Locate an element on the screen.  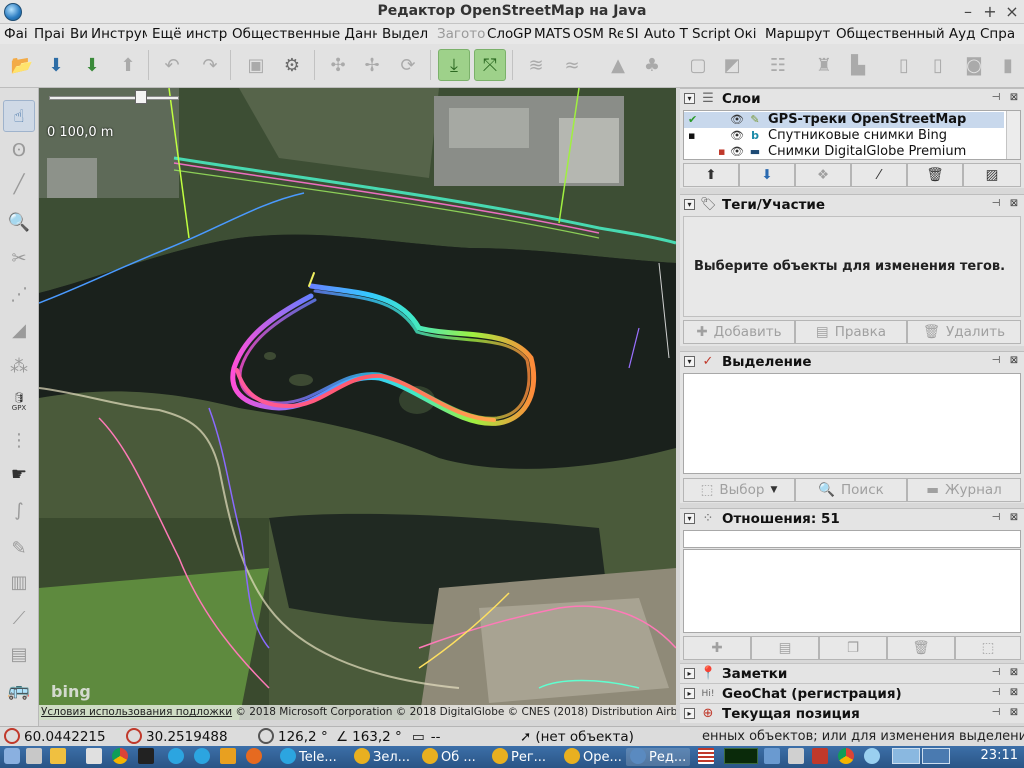
zoom-slider-knob is located at coordinates (141, 97).